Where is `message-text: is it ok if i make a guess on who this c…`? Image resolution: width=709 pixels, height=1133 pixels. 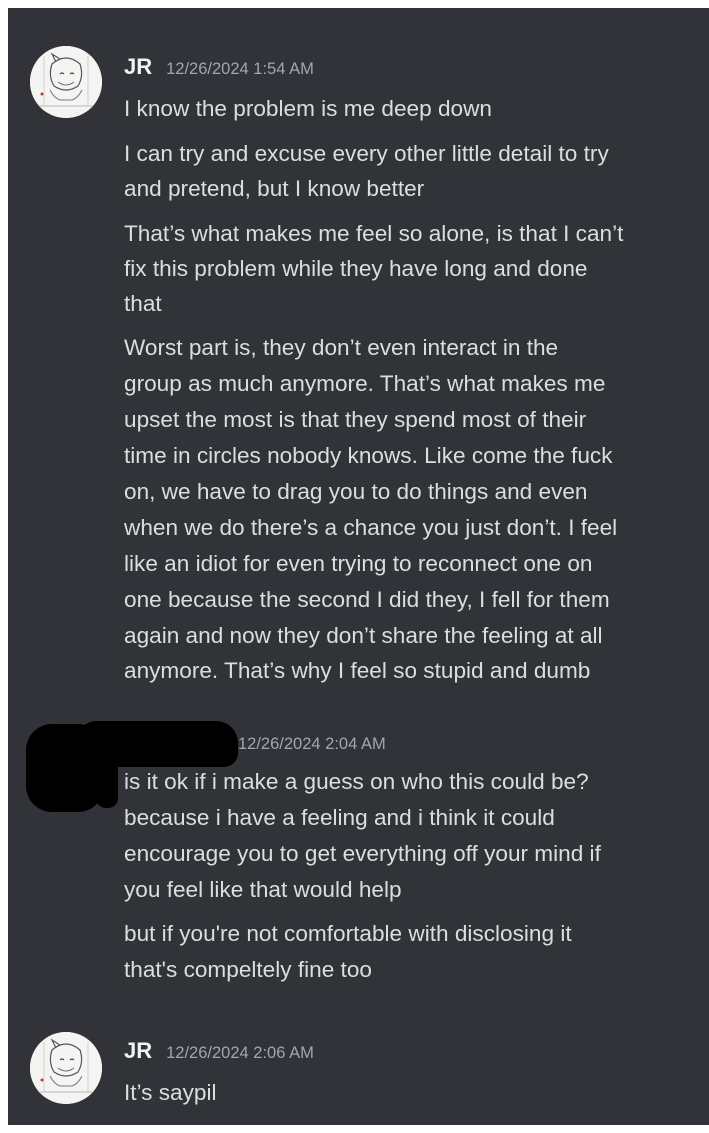 message-text: is it ok if i make a guess on who this c… is located at coordinates (356, 781).